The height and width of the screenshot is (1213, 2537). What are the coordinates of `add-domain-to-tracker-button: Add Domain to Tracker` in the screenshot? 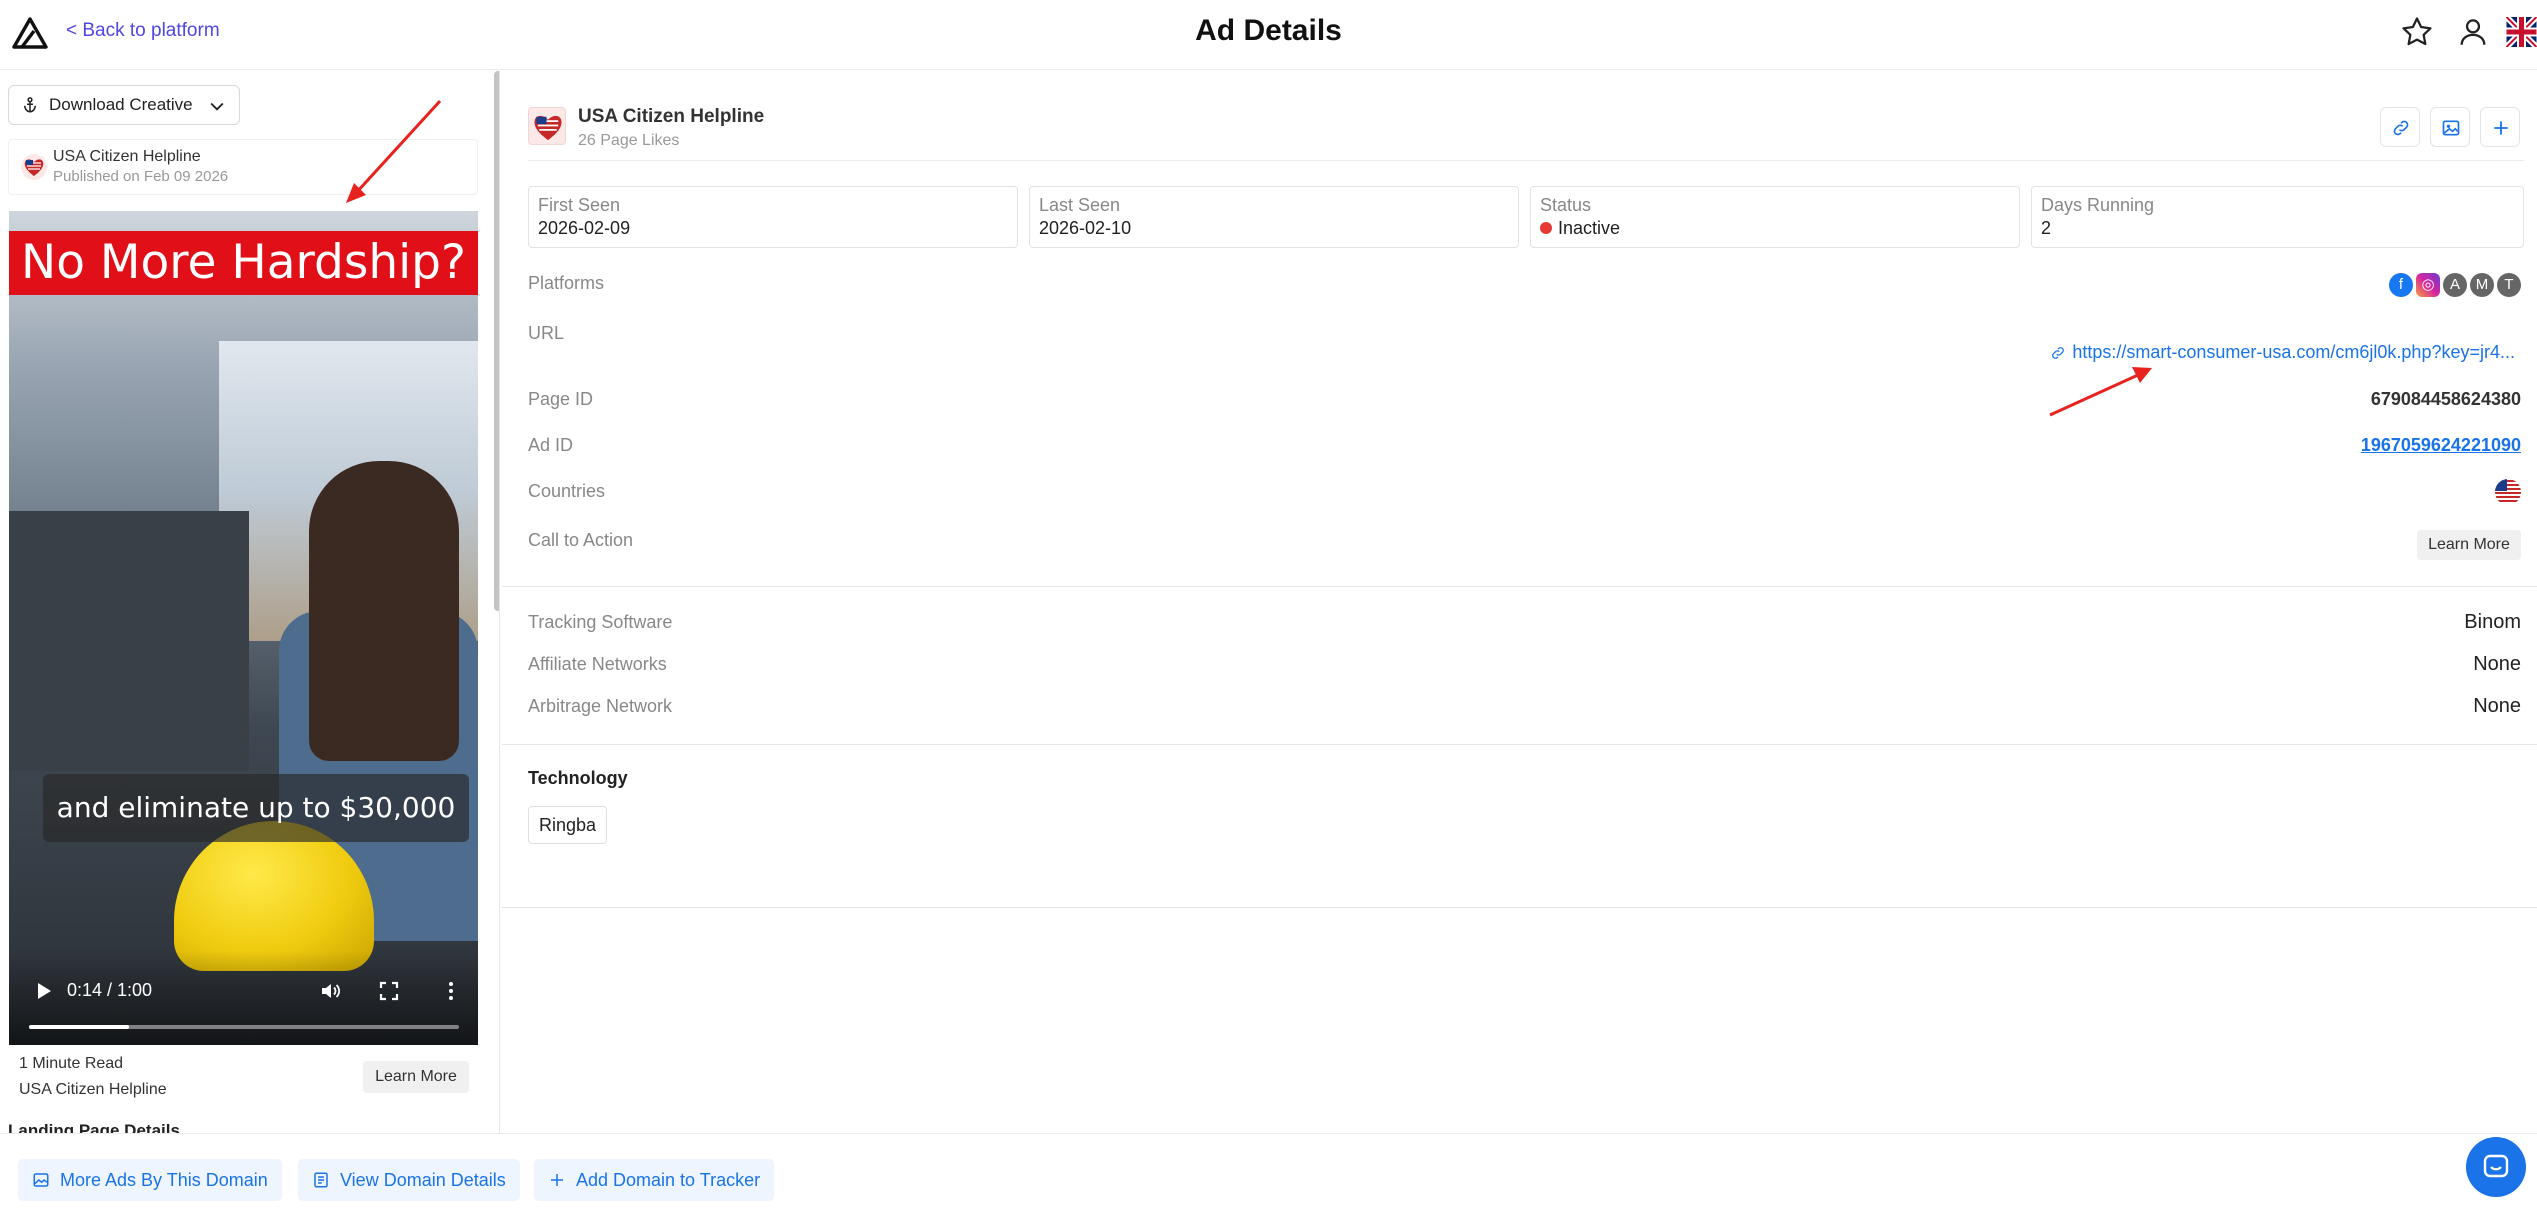 It's located at (654, 1180).